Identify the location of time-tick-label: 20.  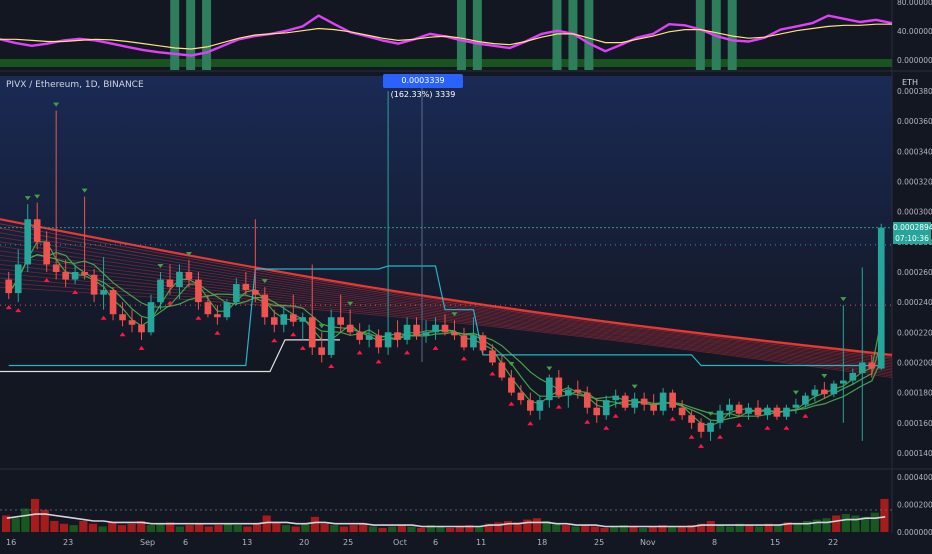
(304, 542).